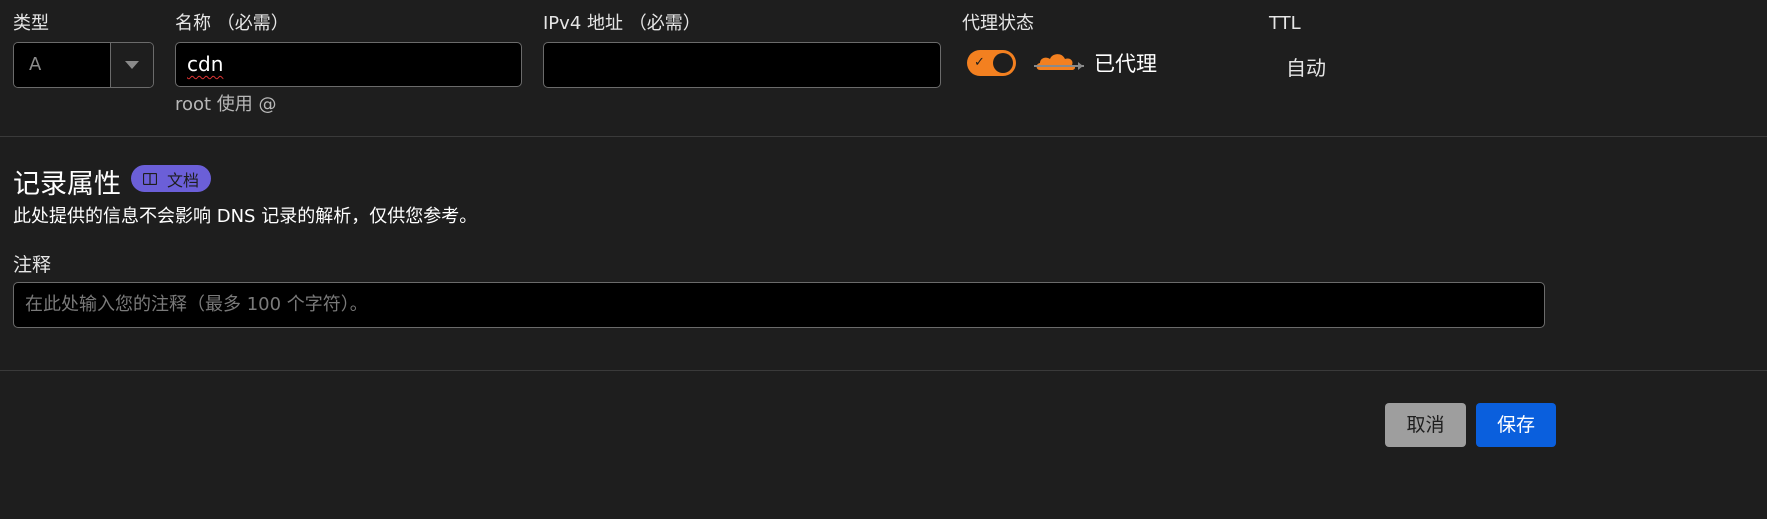 Image resolution: width=1767 pixels, height=519 pixels. Describe the element at coordinates (149, 178) in the screenshot. I see `book-icon` at that location.